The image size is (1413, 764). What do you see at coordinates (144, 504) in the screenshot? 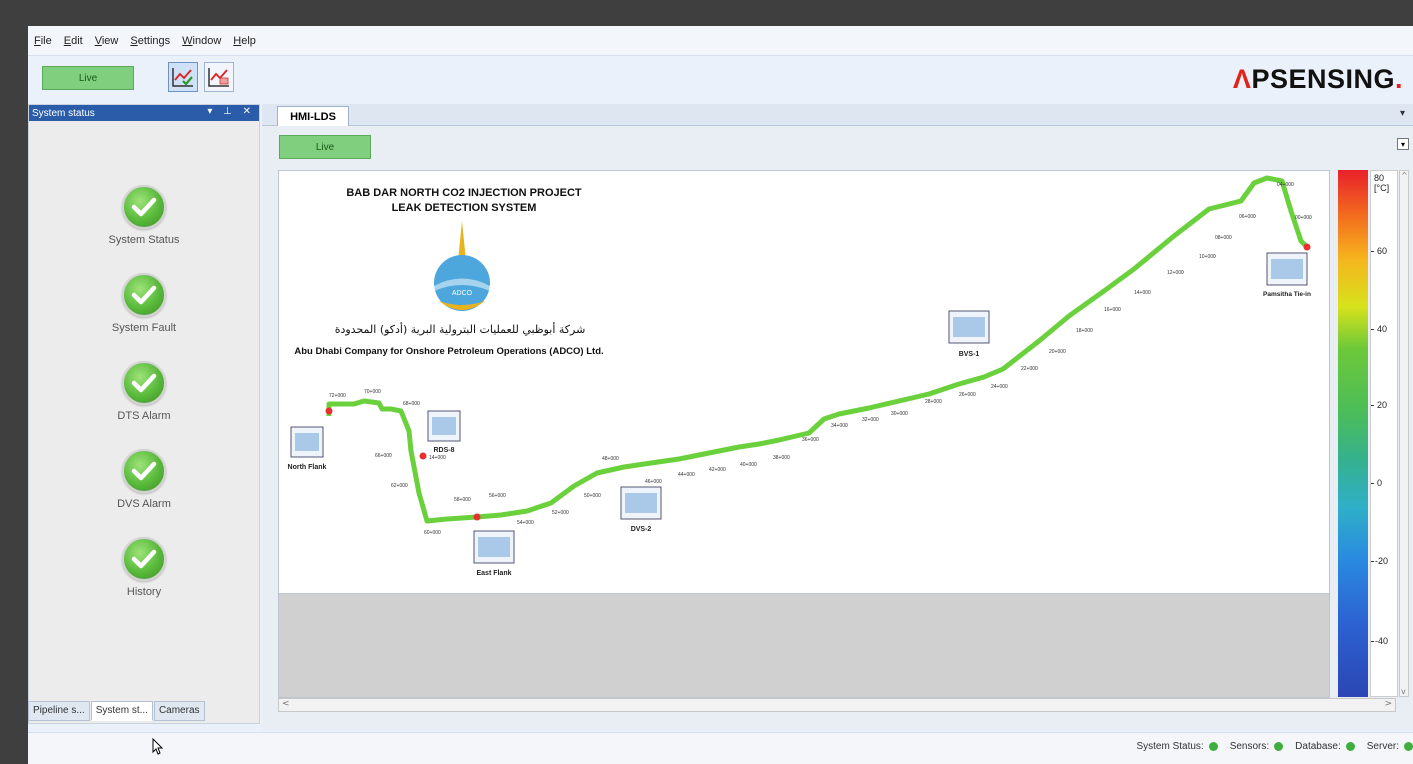
I see `status-label: DVS Alarm` at bounding box center [144, 504].